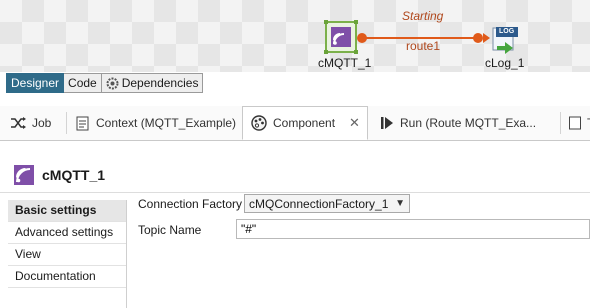 This screenshot has width=590, height=308. I want to click on nav-documentation: Documentation, so click(67, 277).